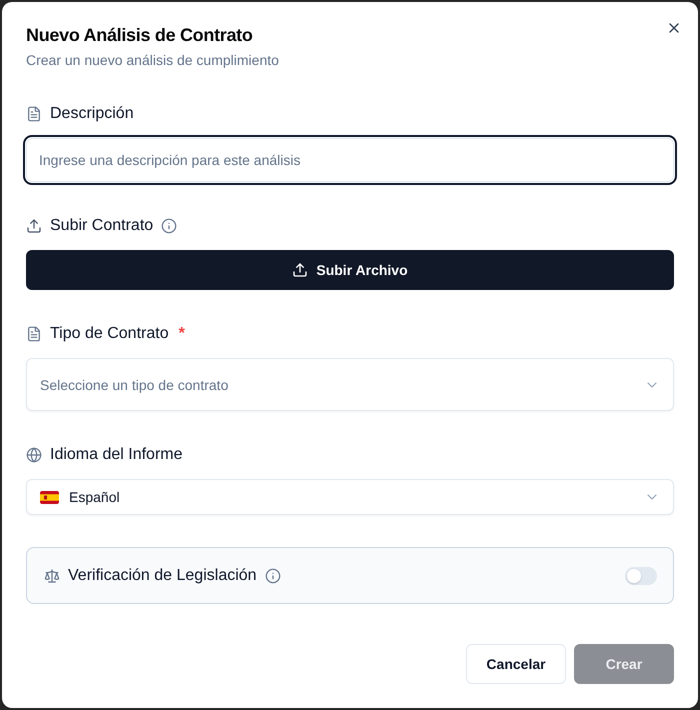 This screenshot has width=700, height=710. What do you see at coordinates (162, 575) in the screenshot?
I see `legislation-label: Verificación de Legislación` at bounding box center [162, 575].